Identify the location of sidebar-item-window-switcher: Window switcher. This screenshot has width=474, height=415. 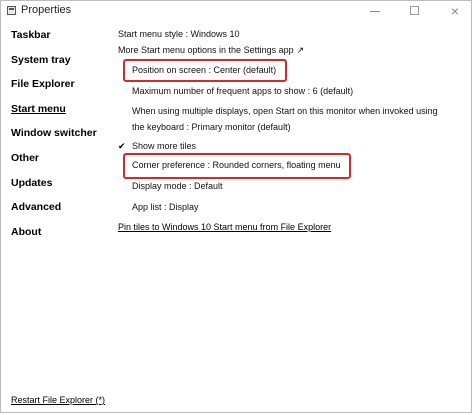
(61, 138).